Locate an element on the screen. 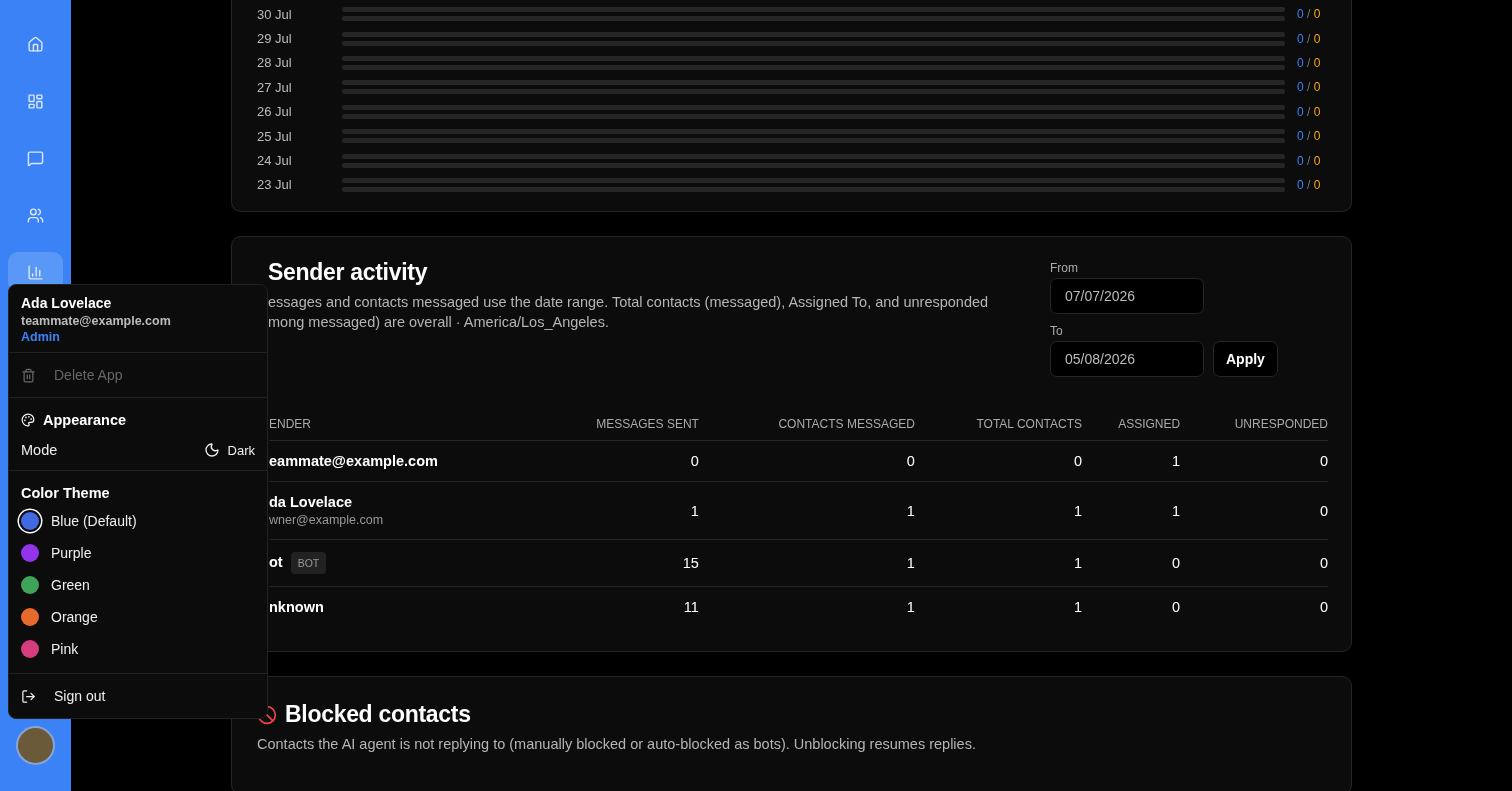 This screenshot has height=791, width=1512. mode-label: Mode is located at coordinates (39, 450).